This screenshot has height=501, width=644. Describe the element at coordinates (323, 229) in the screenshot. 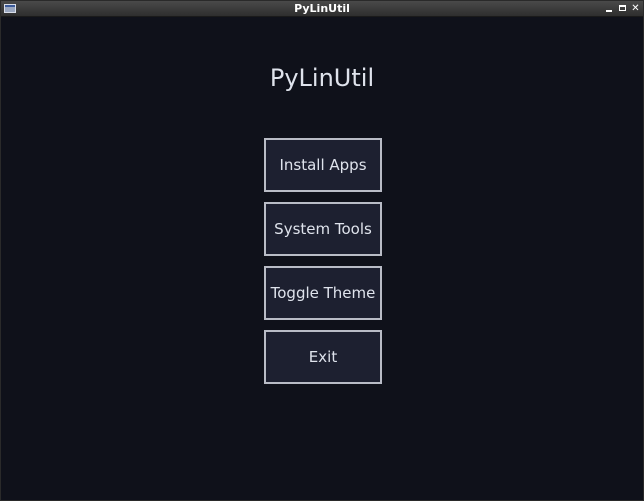

I see `system-tools-button: System Tools` at that location.